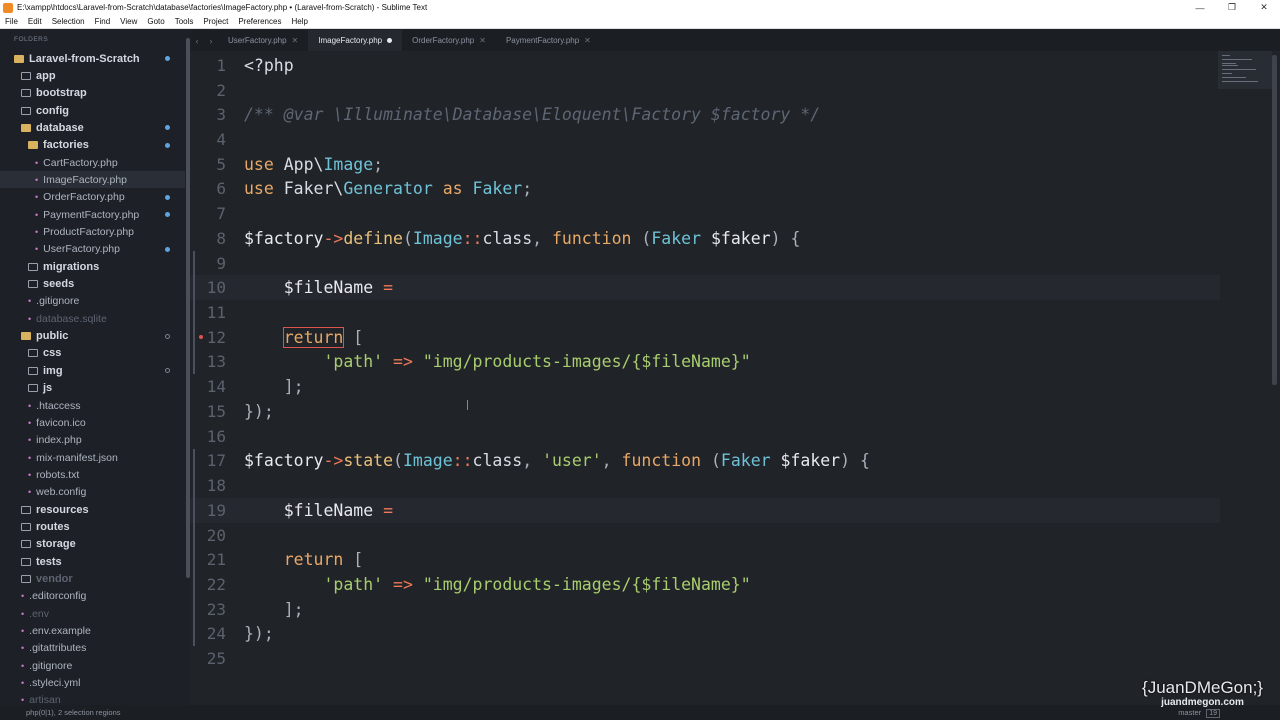 The height and width of the screenshot is (720, 1280). Describe the element at coordinates (57, 422) in the screenshot. I see `sidebar-item-favicon-ico: • favicon.ico` at that location.